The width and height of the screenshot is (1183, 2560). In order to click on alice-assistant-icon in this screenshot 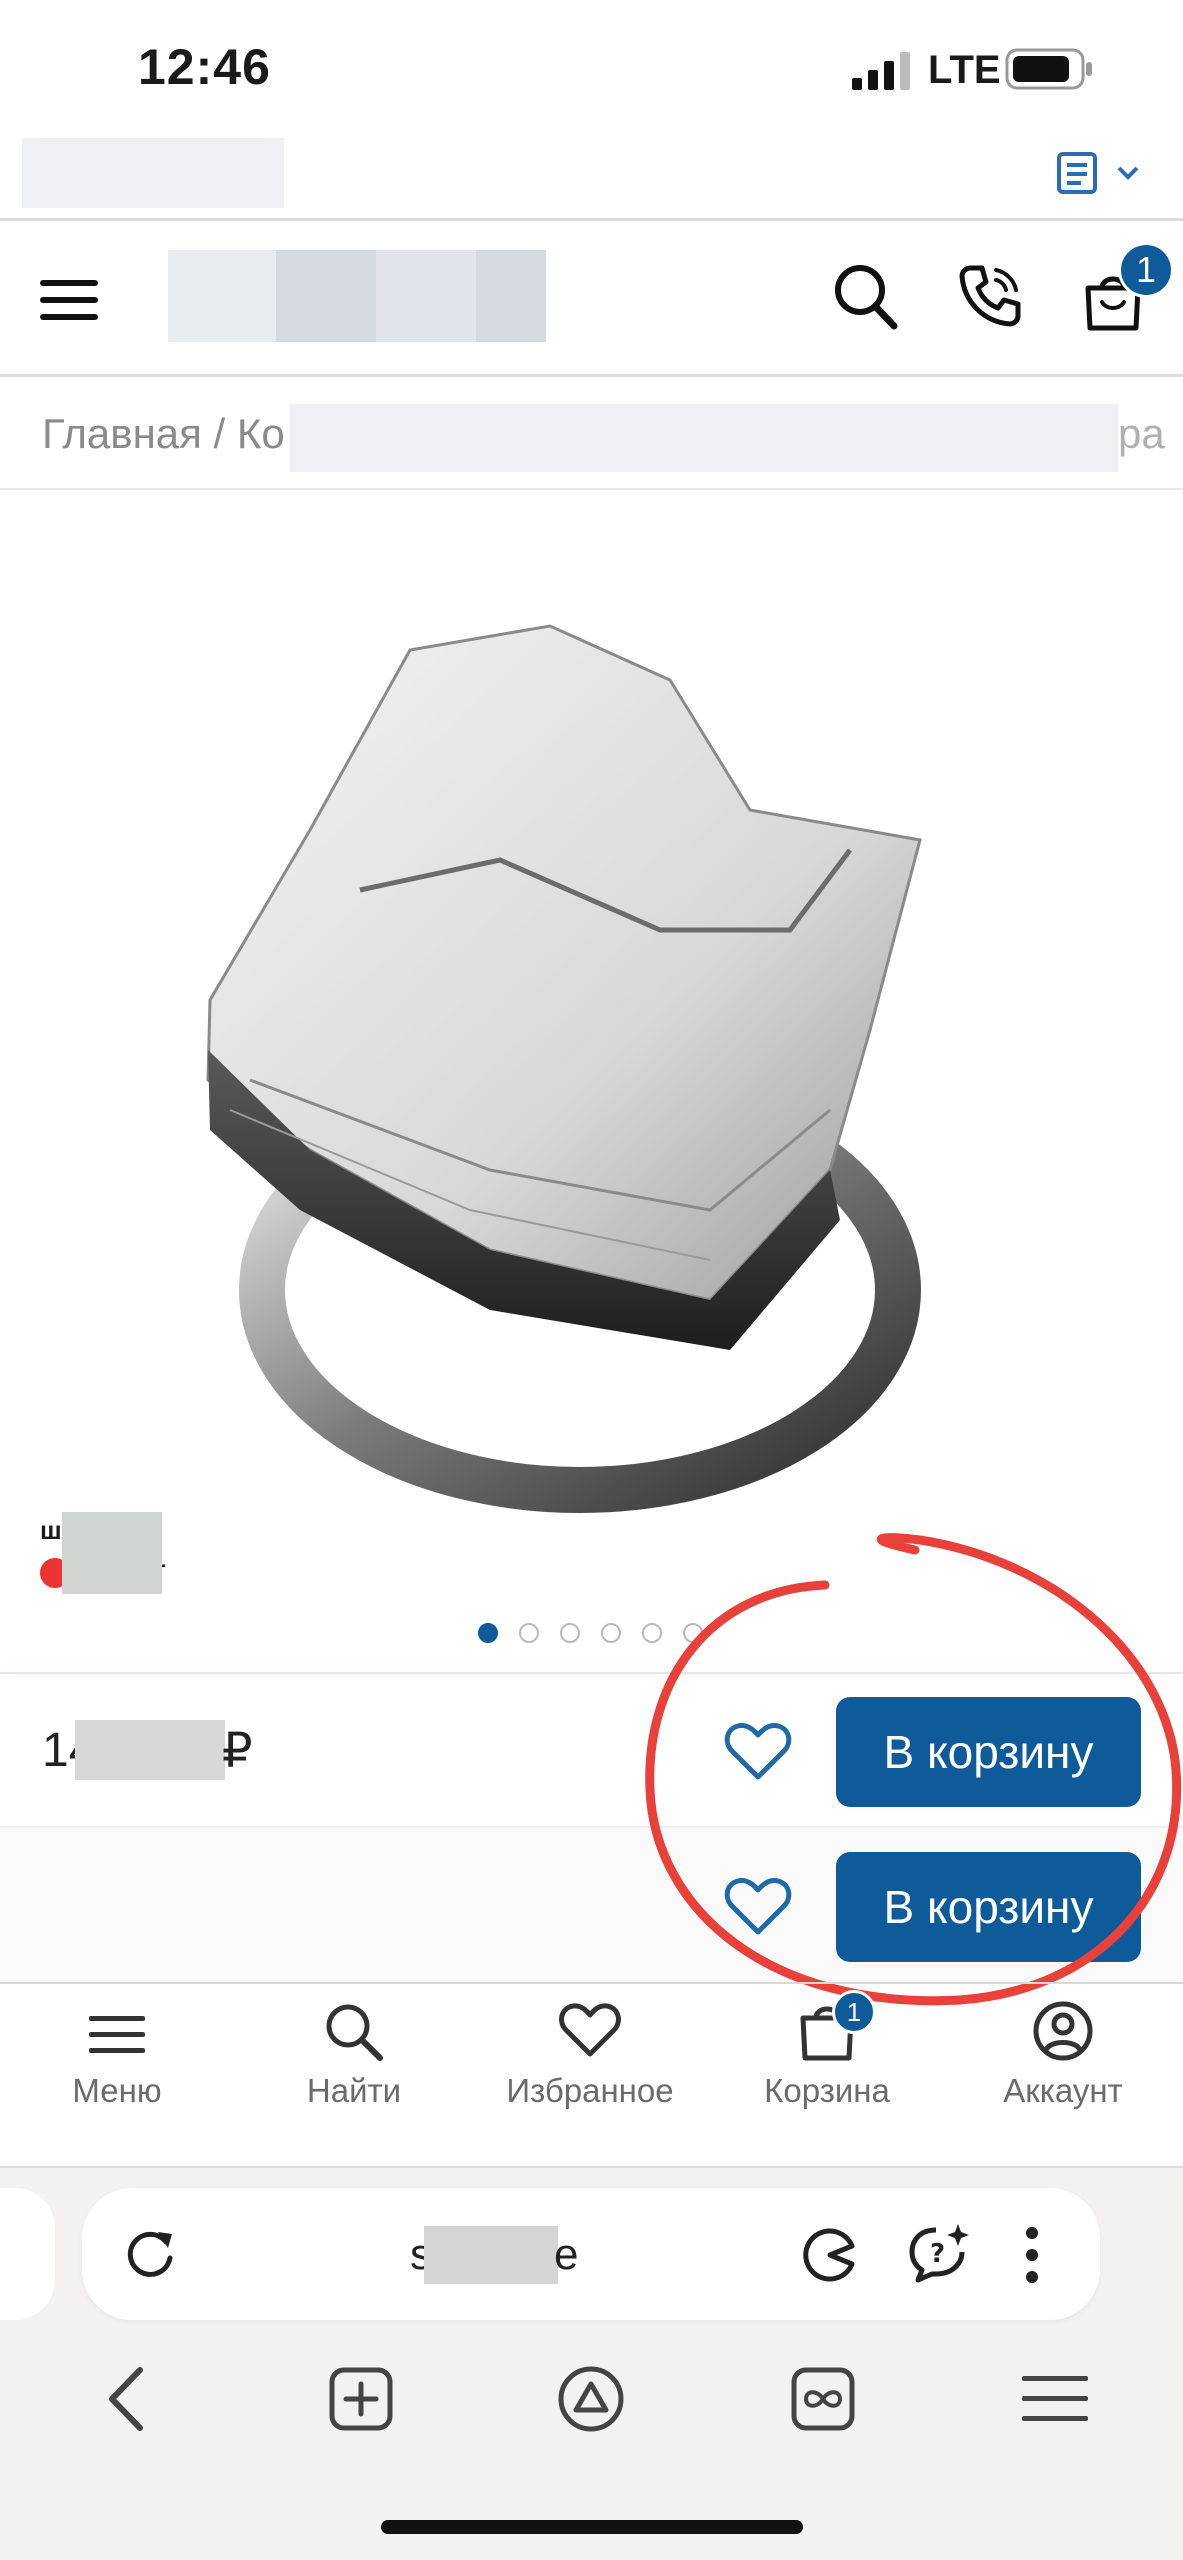, I will do `click(591, 2401)`.